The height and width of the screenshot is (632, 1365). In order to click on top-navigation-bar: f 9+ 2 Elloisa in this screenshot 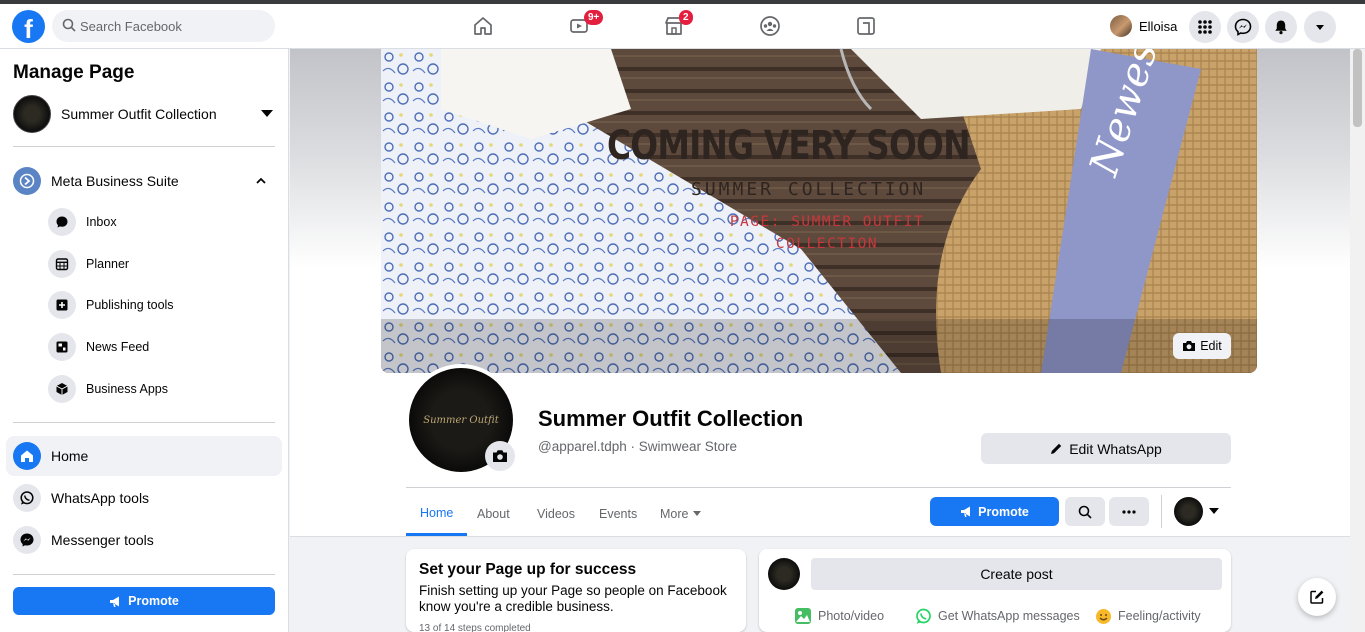, I will do `click(682, 26)`.